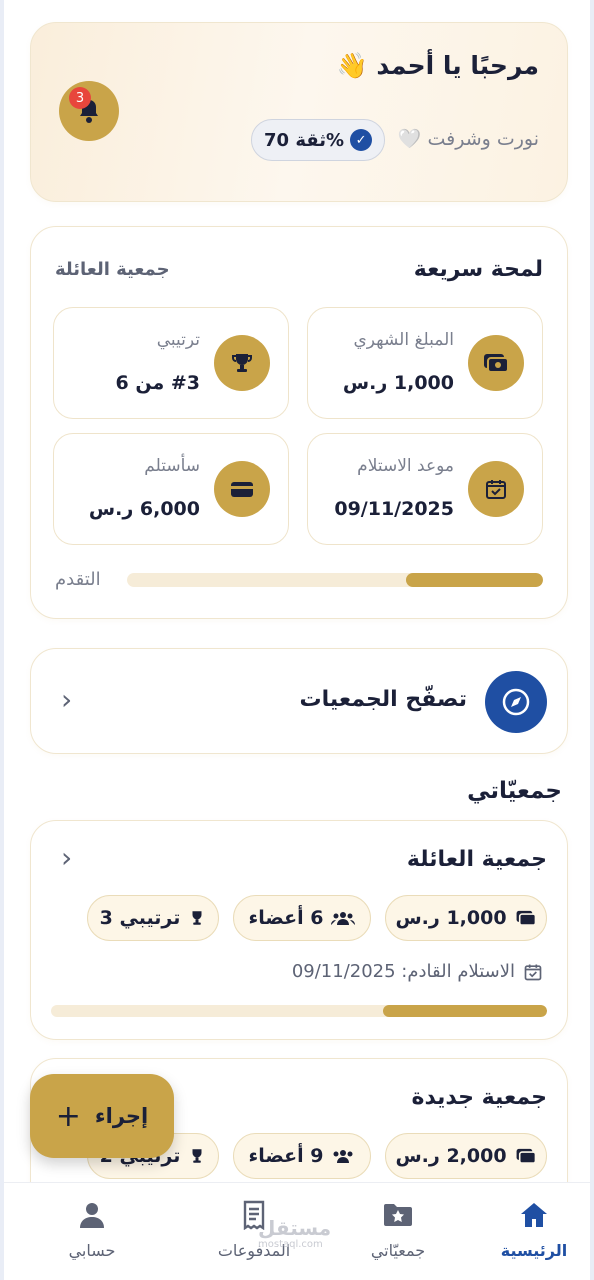 This screenshot has width=594, height=1280. I want to click on rank-chip: ترتيبي 3, so click(153, 918).